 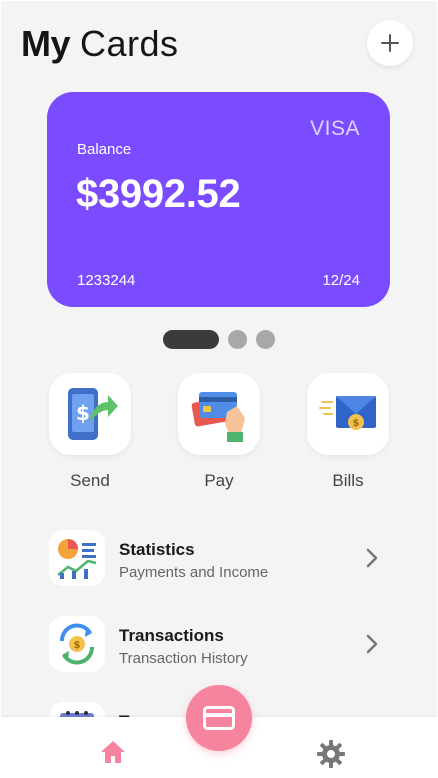 I want to click on statistics-thumb, so click(x=77, y=558).